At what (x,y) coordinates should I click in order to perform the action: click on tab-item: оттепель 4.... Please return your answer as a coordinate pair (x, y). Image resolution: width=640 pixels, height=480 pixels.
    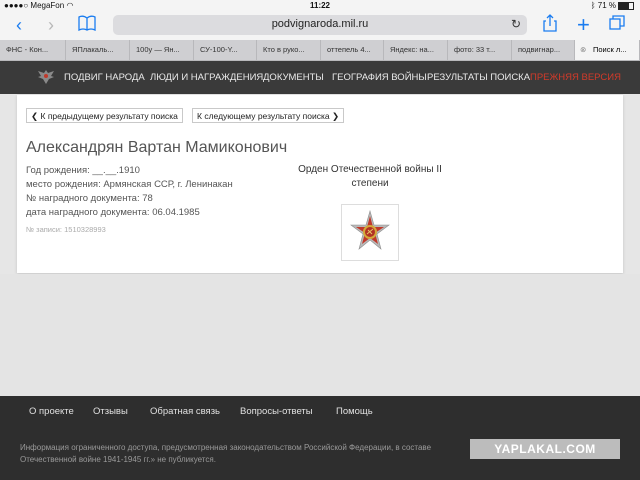
    Looking at the image, I should click on (352, 50).